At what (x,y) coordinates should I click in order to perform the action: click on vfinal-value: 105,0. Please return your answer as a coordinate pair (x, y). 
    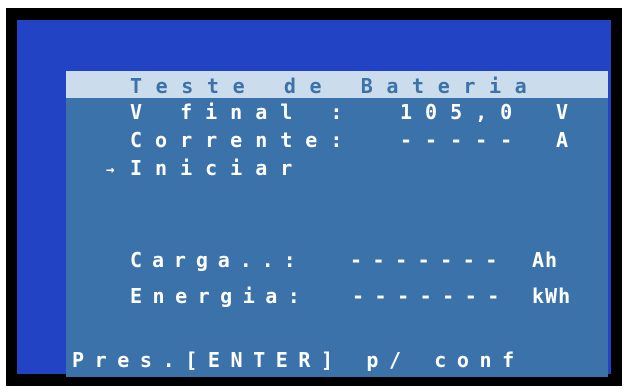
    Looking at the image, I should click on (463, 112).